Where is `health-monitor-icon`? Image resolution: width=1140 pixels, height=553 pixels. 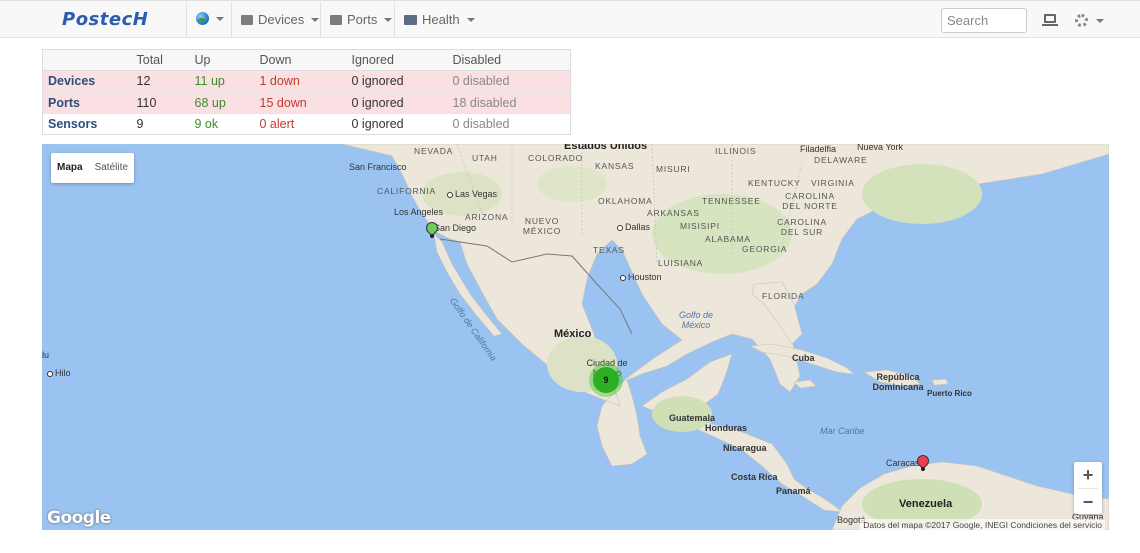 health-monitor-icon is located at coordinates (410, 19).